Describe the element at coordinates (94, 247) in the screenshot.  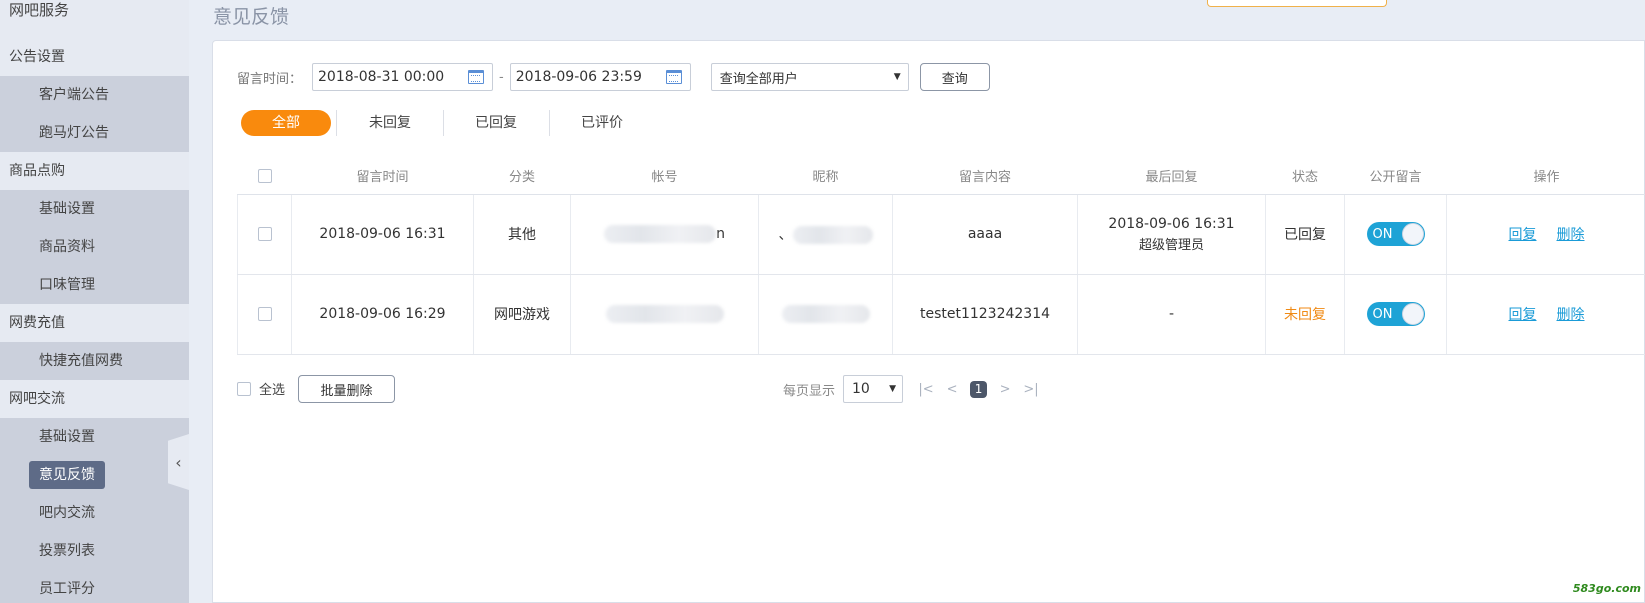
I see `sidebar-item-product-data: 商品资料` at that location.